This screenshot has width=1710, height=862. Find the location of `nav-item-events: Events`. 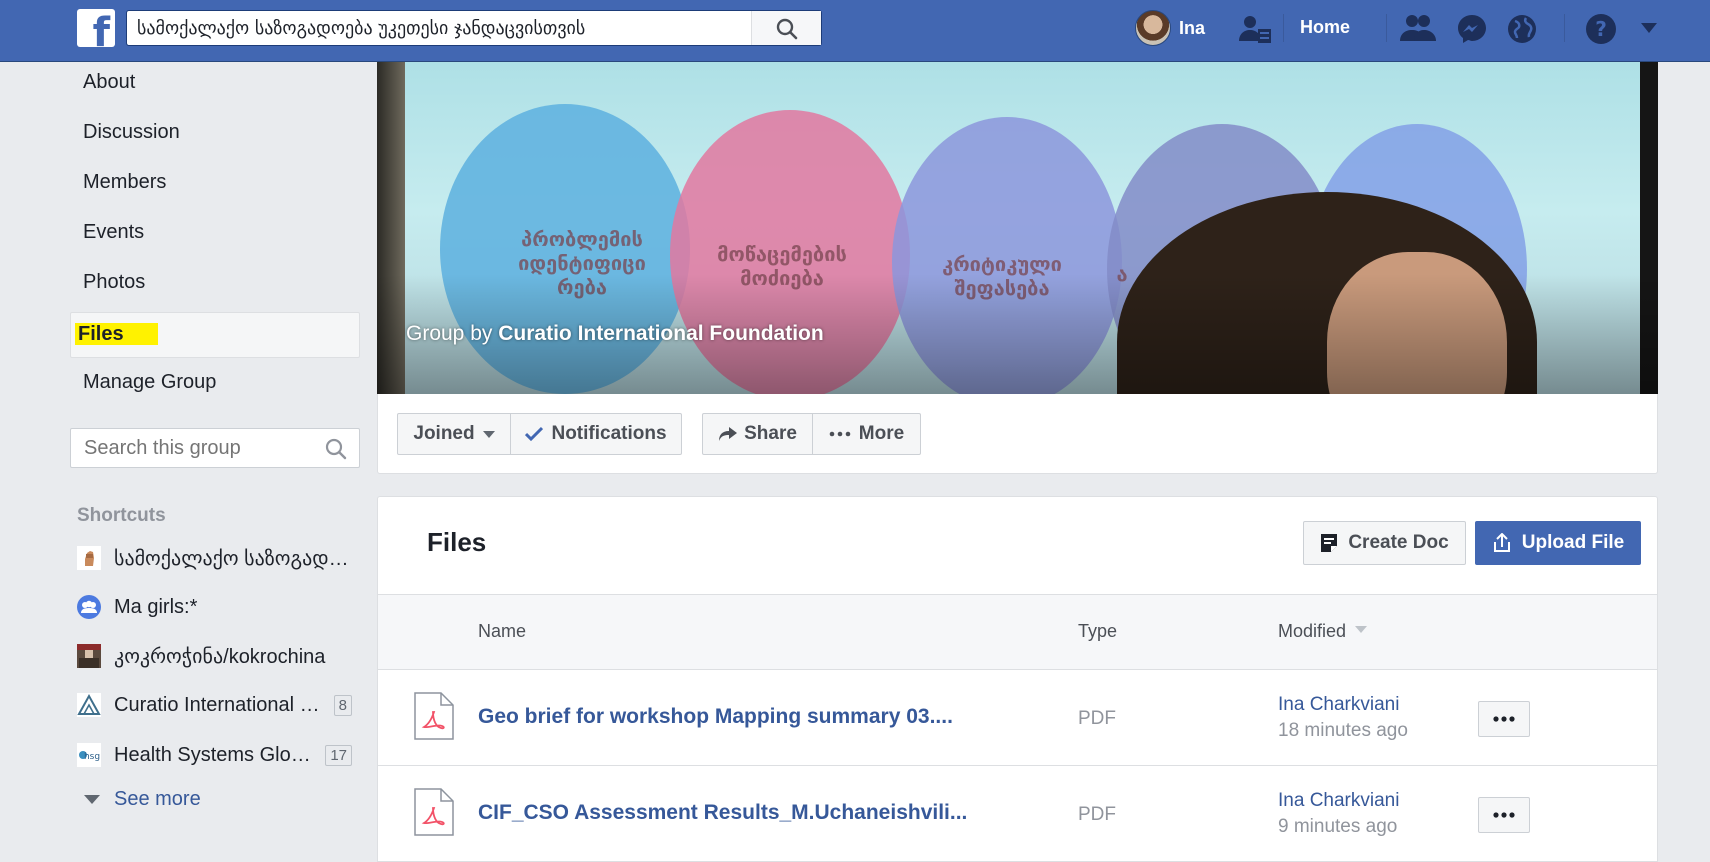

nav-item-events: Events is located at coordinates (215, 237).